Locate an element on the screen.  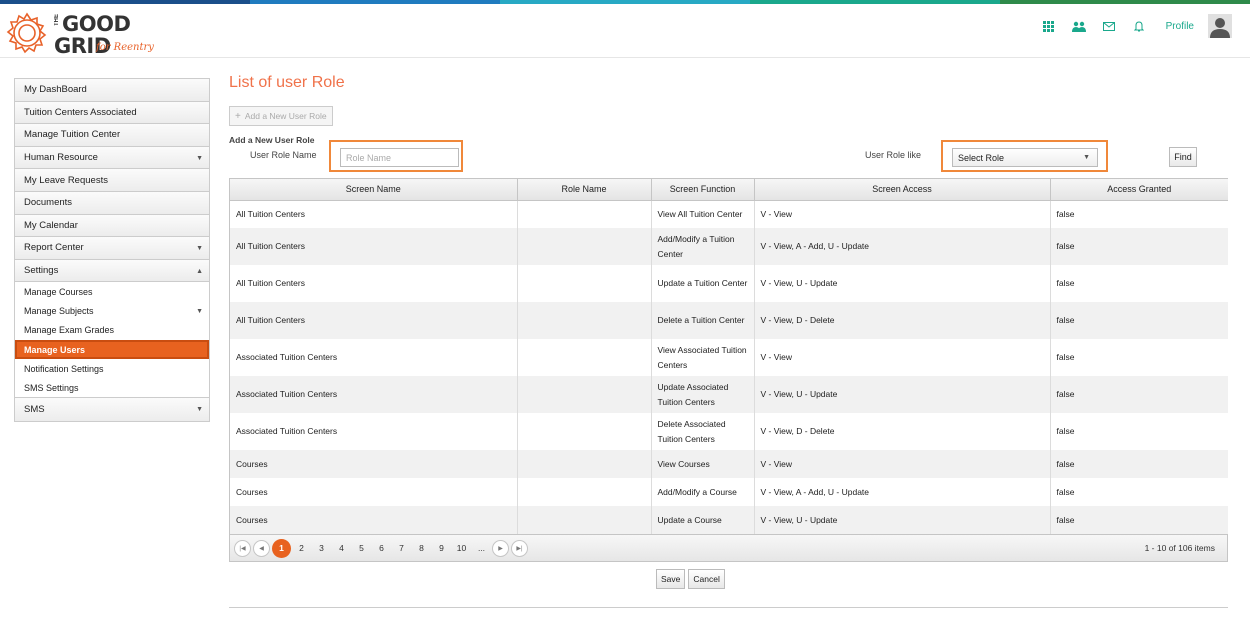
prev-page-icon: ◀ is located at coordinates (261, 548).